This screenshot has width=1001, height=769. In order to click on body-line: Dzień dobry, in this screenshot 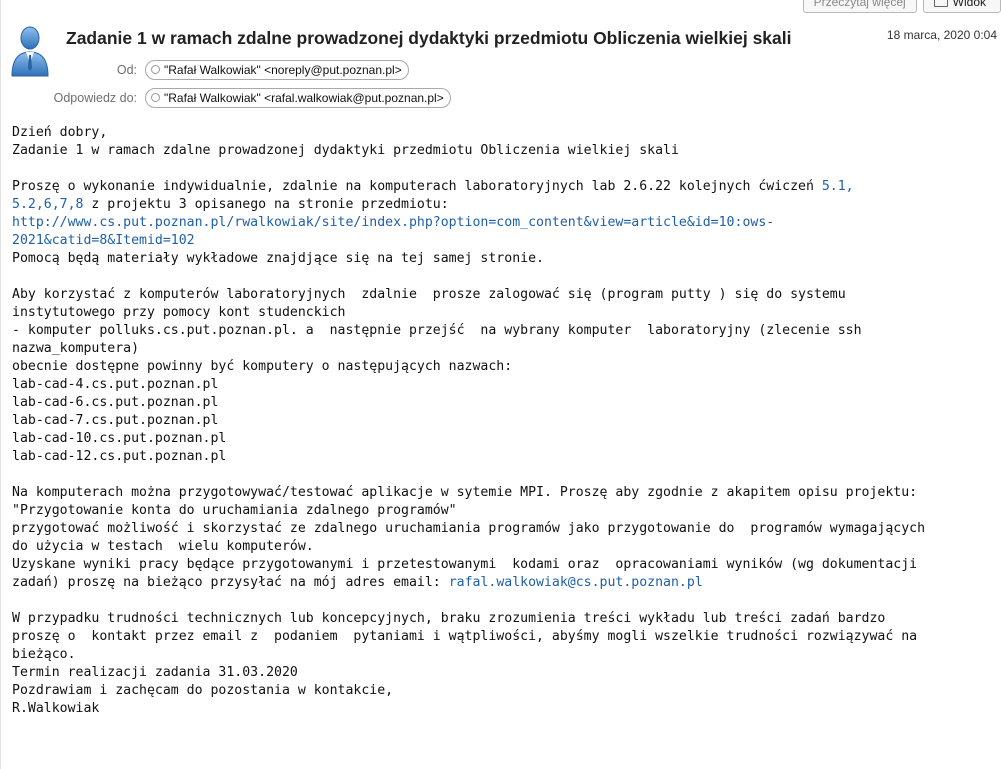, I will do `click(60, 132)`.